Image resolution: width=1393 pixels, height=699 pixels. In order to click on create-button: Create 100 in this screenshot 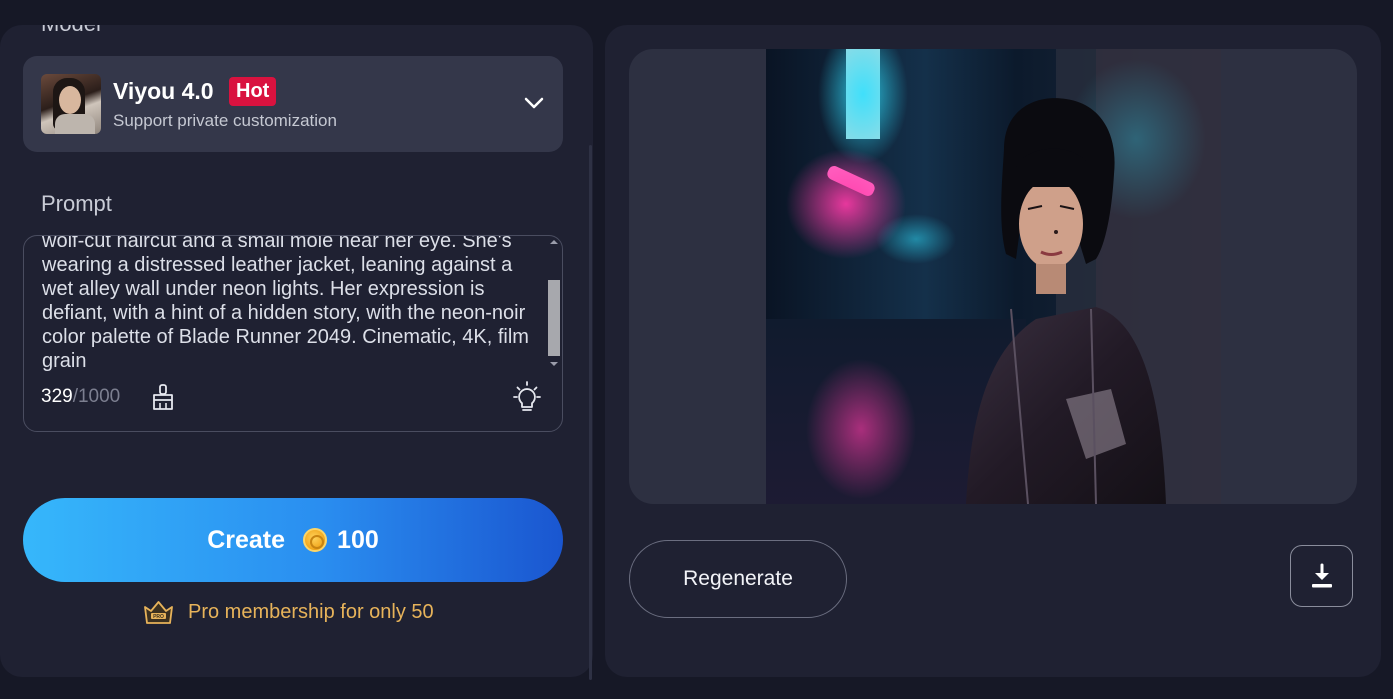, I will do `click(293, 540)`.